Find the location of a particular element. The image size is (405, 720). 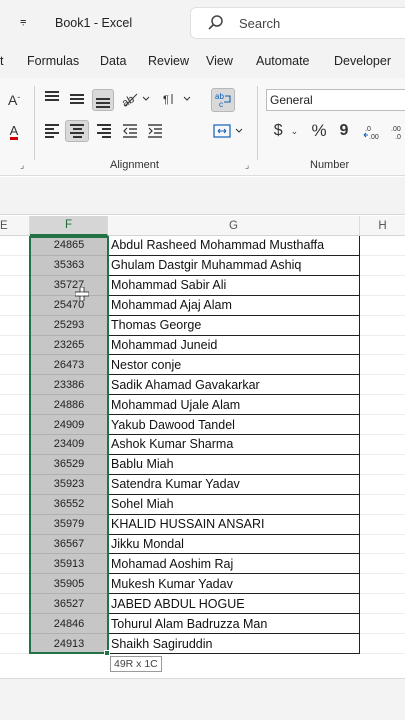

number-format-dropdown: General ⌄ is located at coordinates (335, 100).